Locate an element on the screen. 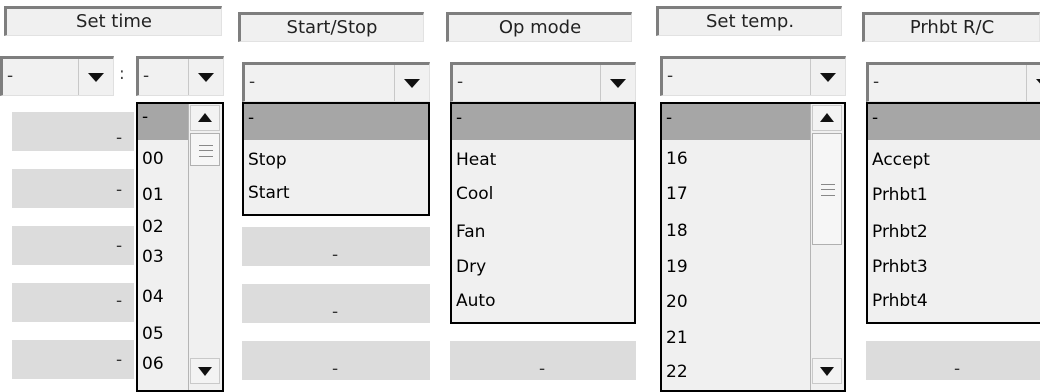  hour-dropdown-button is located at coordinates (95, 77).